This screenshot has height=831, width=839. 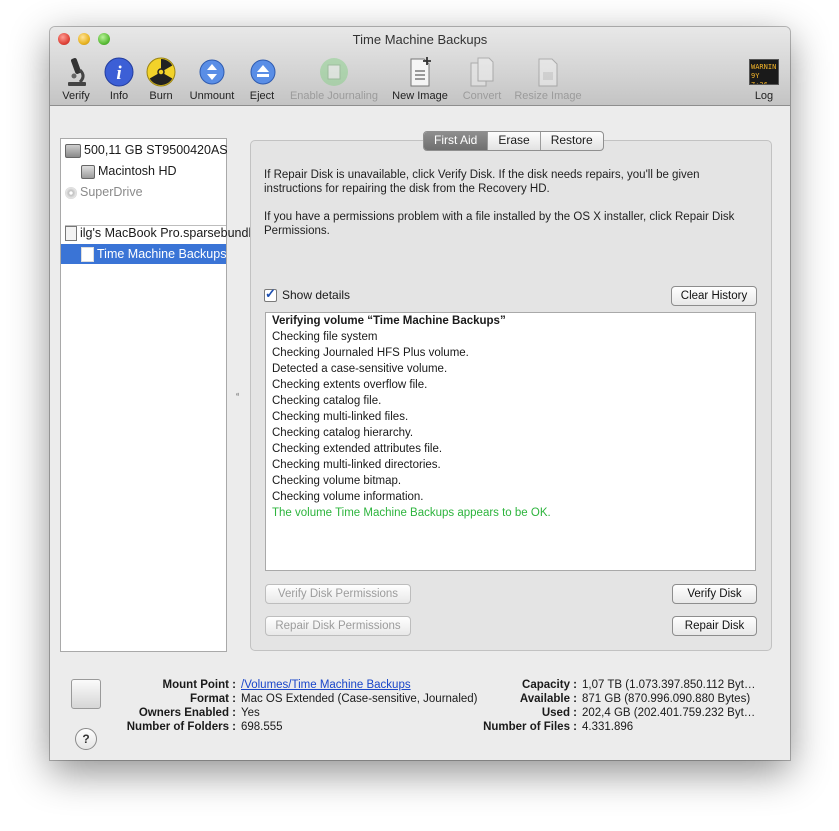 What do you see at coordinates (71, 234) in the screenshot?
I see `disk-image-icon` at bounding box center [71, 234].